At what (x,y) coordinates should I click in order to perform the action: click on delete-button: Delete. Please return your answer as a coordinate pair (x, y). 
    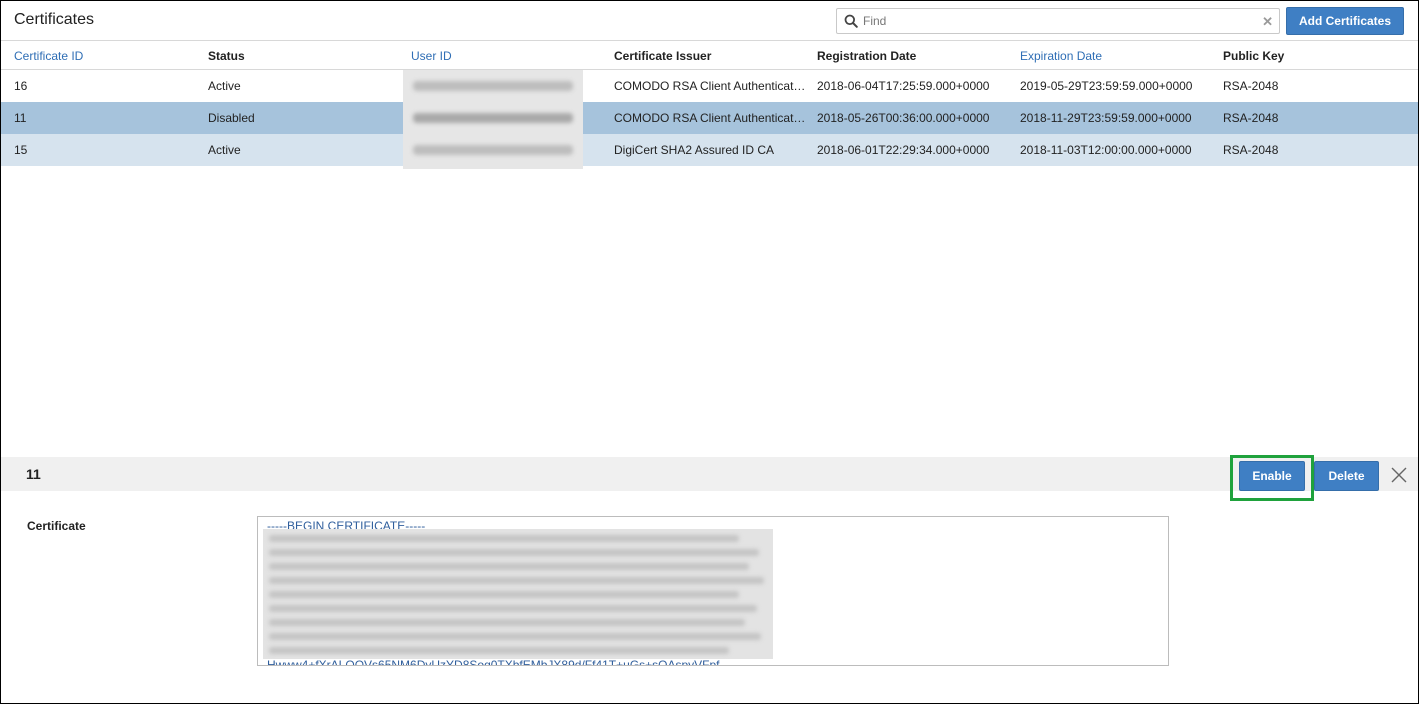
    Looking at the image, I should click on (1346, 476).